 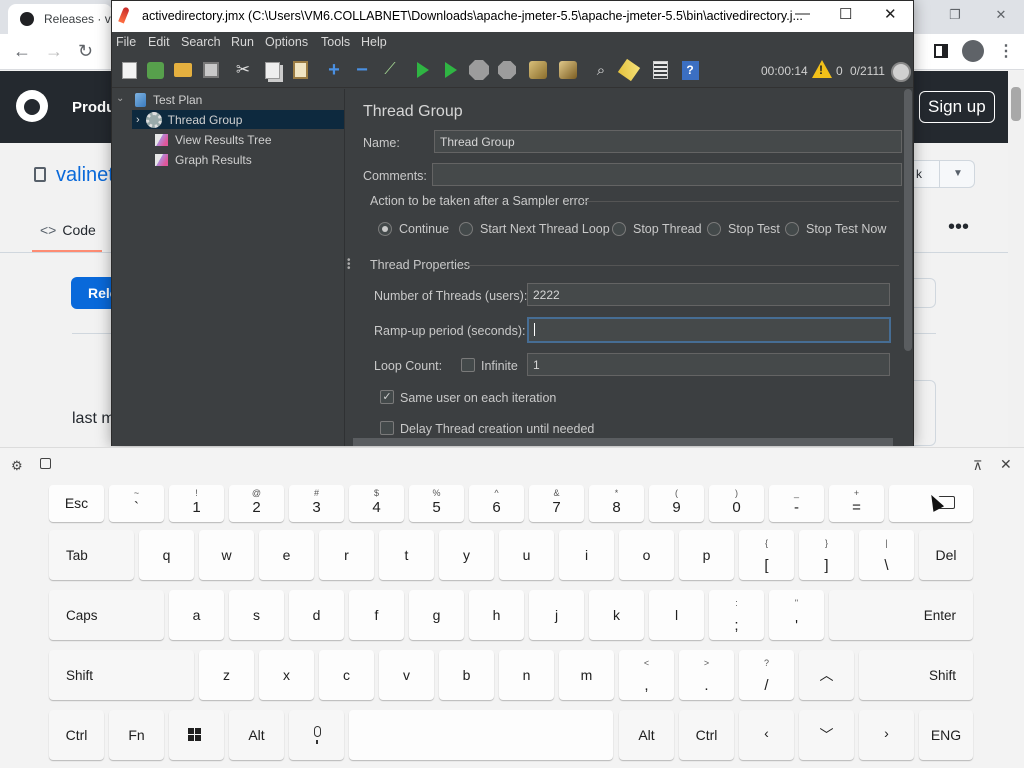 I want to click on copy-icon, so click(x=272, y=70).